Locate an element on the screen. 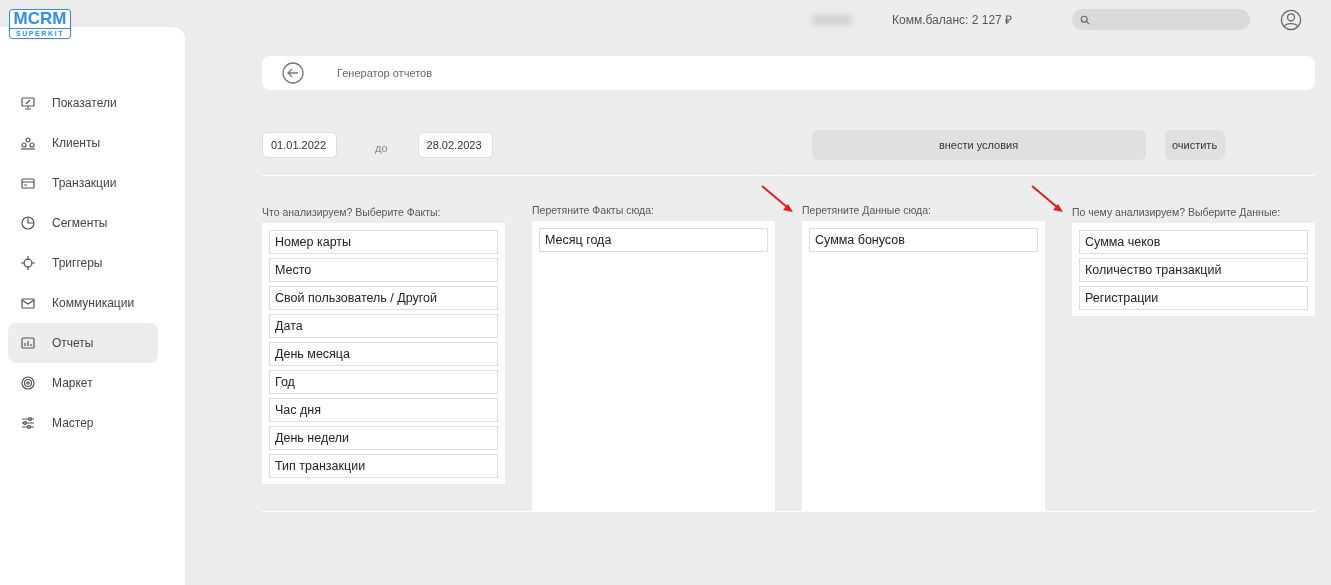 This screenshot has height=585, width=1331. sidebar-item: Клиенты is located at coordinates (83, 143).